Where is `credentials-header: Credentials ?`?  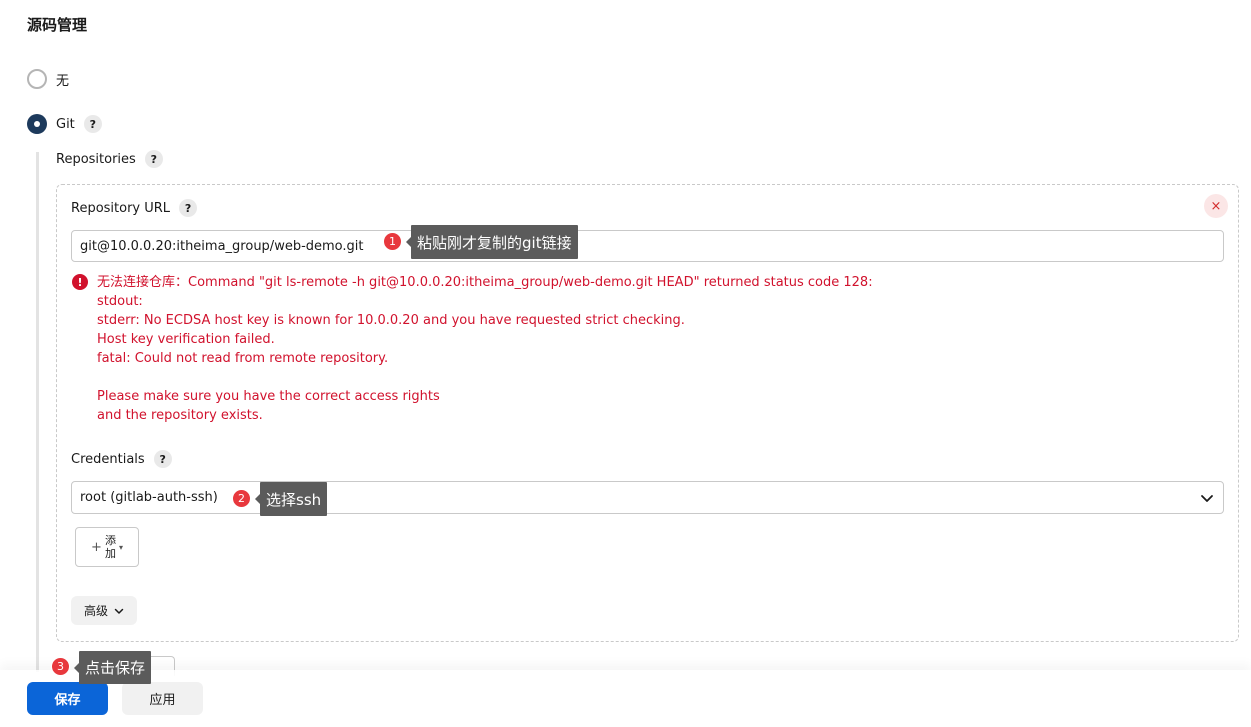
credentials-header: Credentials ? is located at coordinates (121, 459).